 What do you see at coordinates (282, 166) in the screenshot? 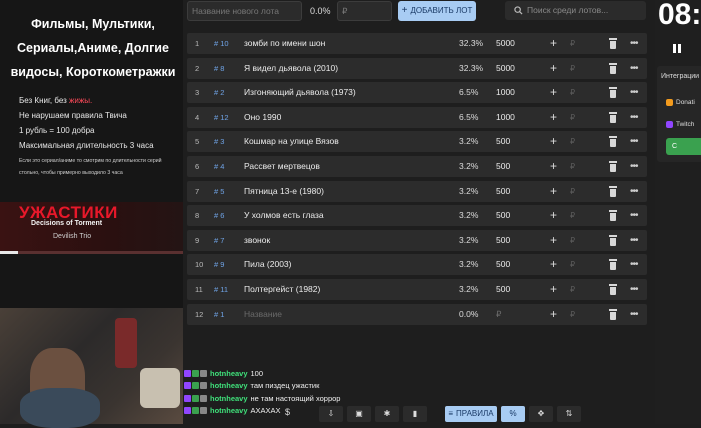
I see `lot-name-input: Рассвет мертвецов` at bounding box center [282, 166].